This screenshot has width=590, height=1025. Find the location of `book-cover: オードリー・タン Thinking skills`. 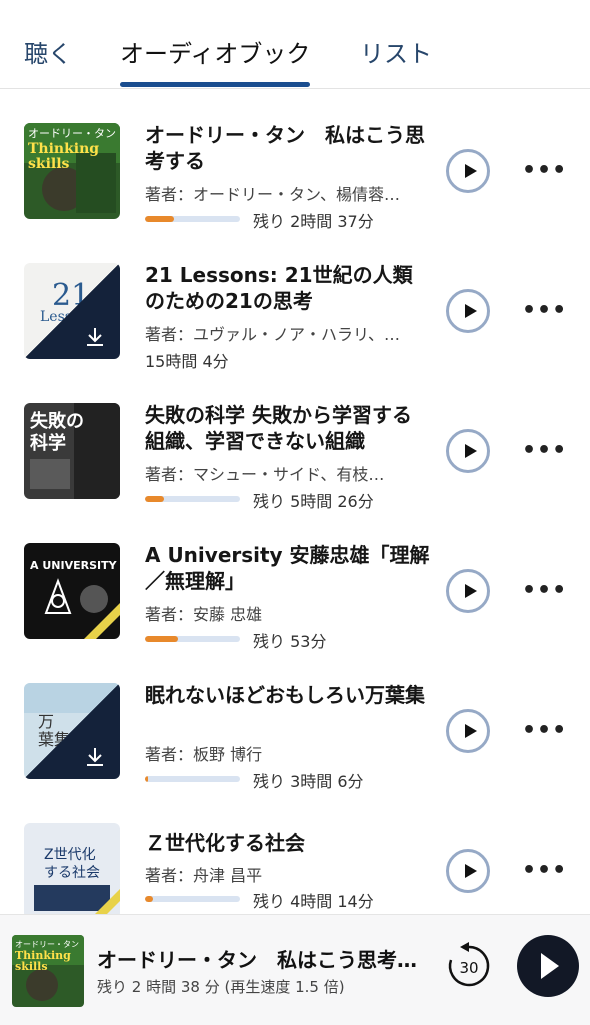

book-cover: オードリー・タン Thinking skills is located at coordinates (72, 171).